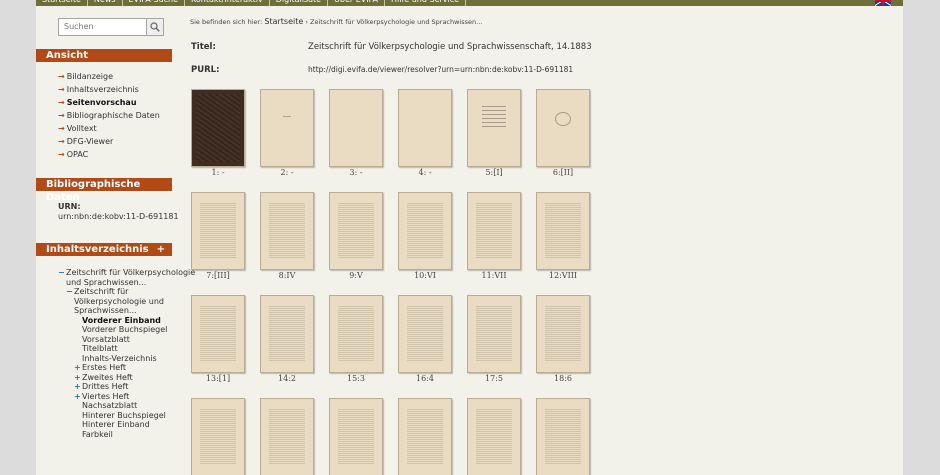 Image resolution: width=940 pixels, height=475 pixels. I want to click on page-thumbnail: 9:V, so click(356, 236).